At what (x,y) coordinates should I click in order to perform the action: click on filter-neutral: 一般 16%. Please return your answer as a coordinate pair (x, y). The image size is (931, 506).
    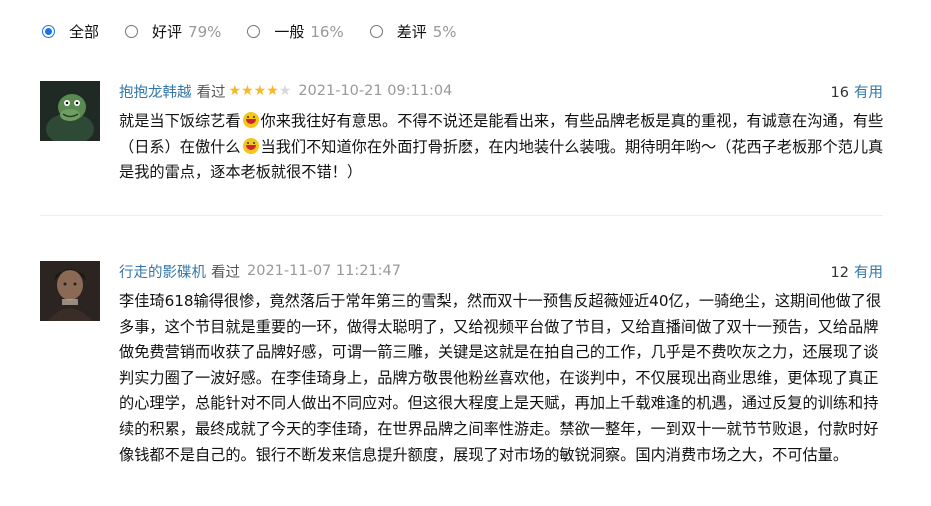
    Looking at the image, I should click on (295, 31).